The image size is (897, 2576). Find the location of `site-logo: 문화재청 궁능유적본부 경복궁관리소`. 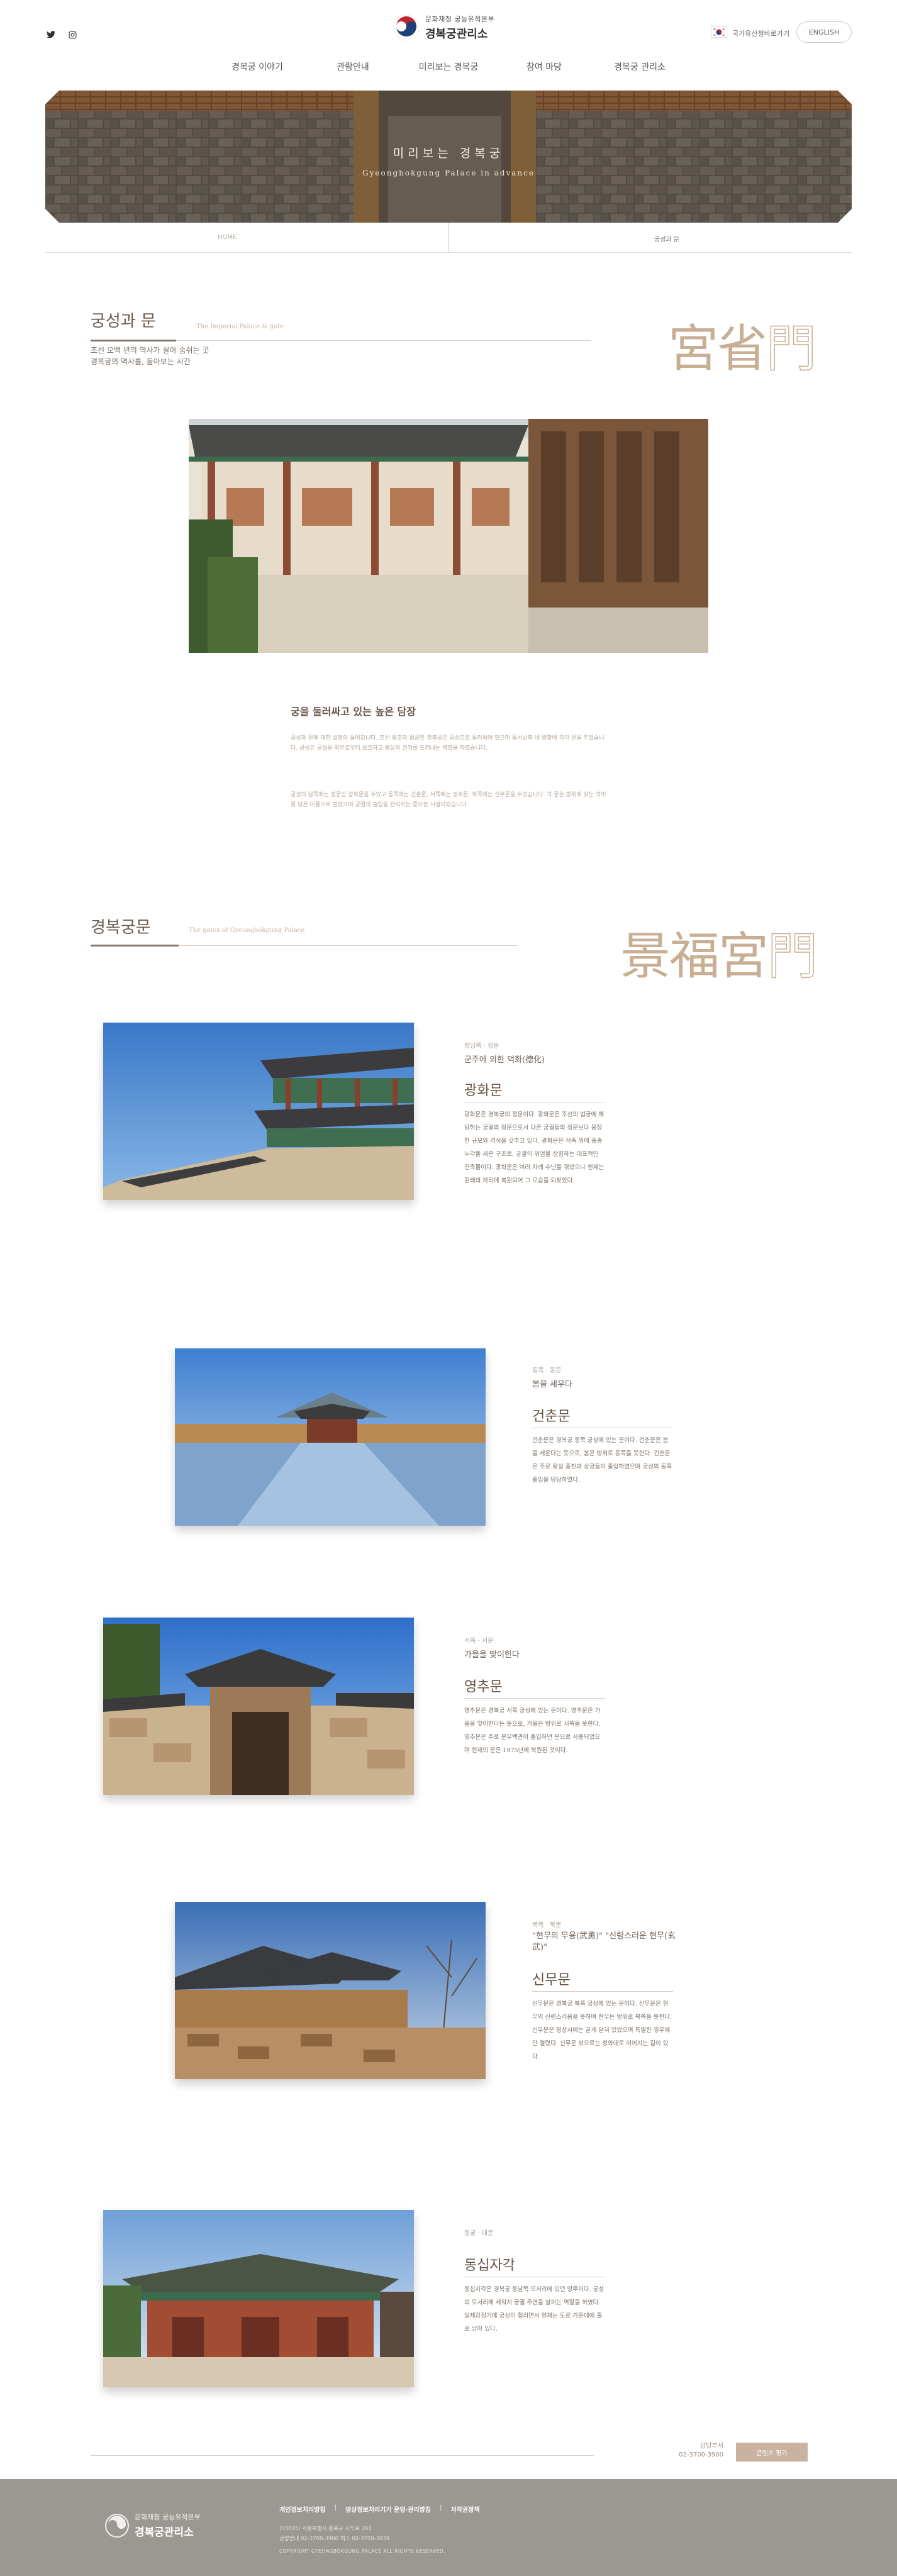

site-logo: 문화재청 궁능유적본부 경복궁관리소 is located at coordinates (443, 28).